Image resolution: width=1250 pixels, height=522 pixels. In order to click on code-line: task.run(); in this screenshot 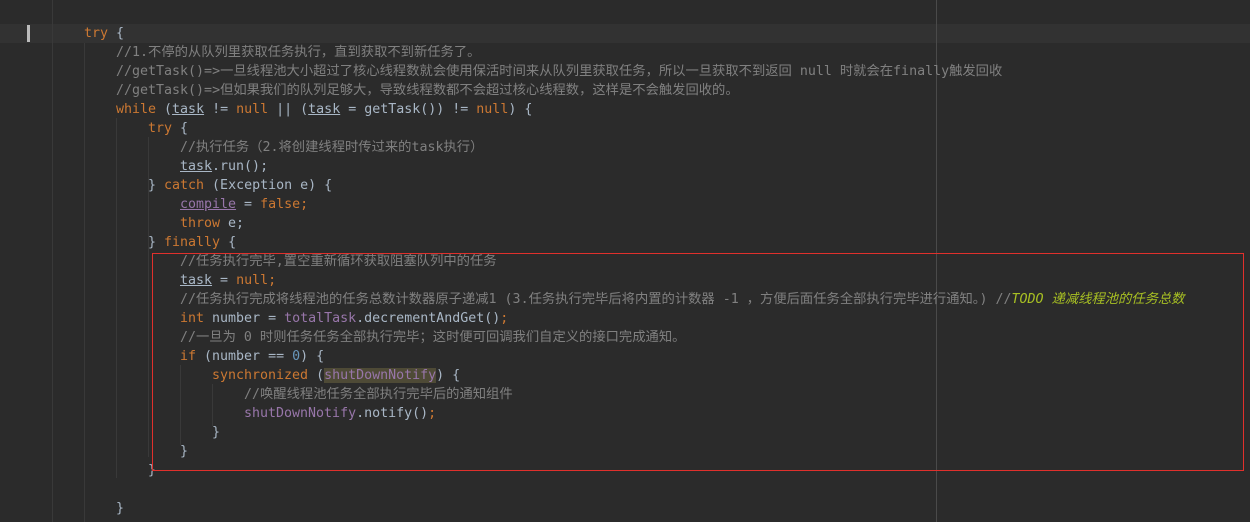, I will do `click(224, 166)`.